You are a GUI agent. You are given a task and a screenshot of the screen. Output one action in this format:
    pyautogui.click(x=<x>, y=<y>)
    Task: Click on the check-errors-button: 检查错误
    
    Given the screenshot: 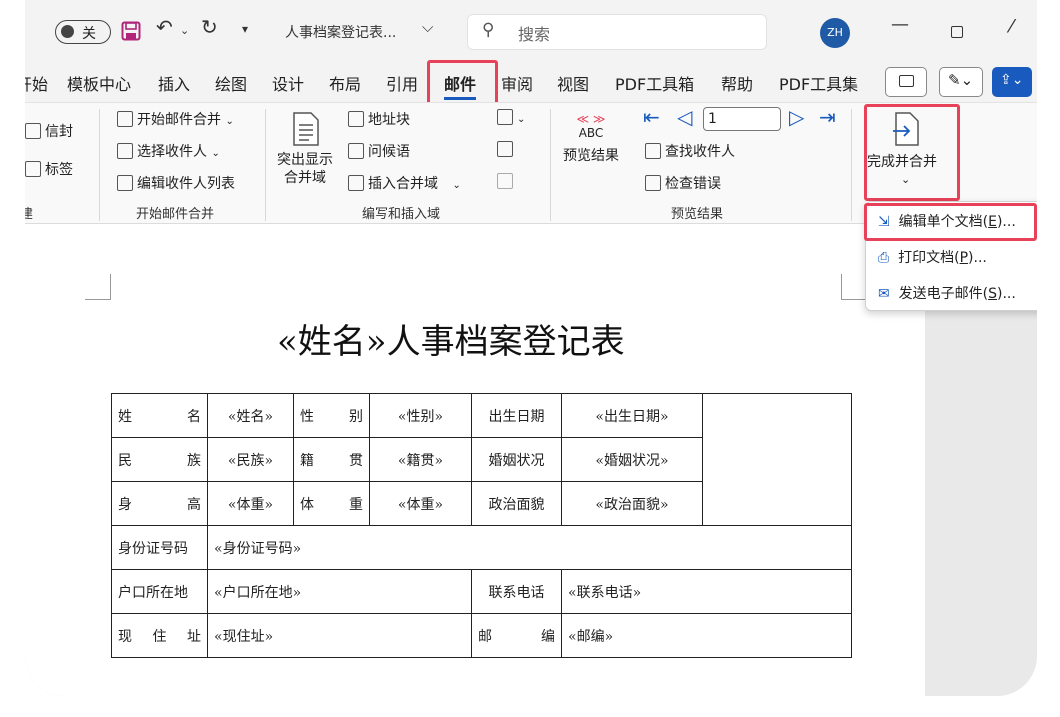 What is the action you would take?
    pyautogui.click(x=683, y=183)
    